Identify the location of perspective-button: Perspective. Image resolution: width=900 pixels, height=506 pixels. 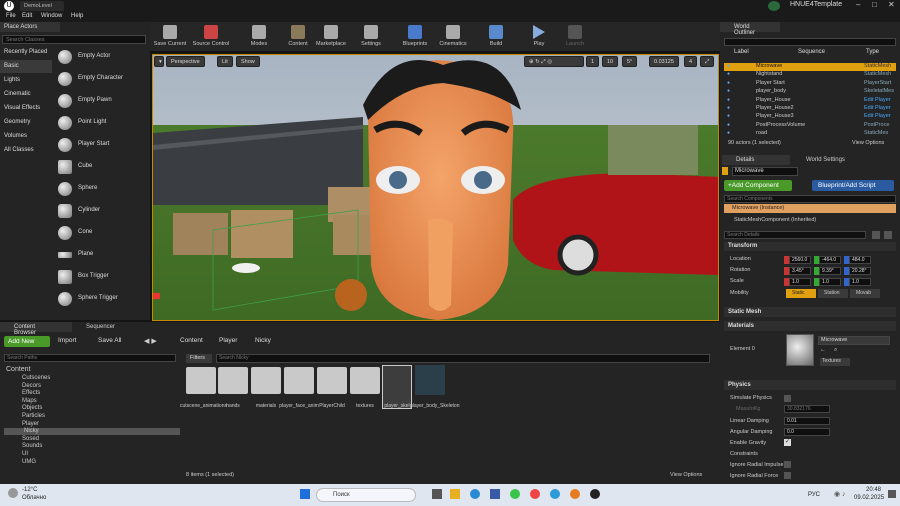
(185, 61).